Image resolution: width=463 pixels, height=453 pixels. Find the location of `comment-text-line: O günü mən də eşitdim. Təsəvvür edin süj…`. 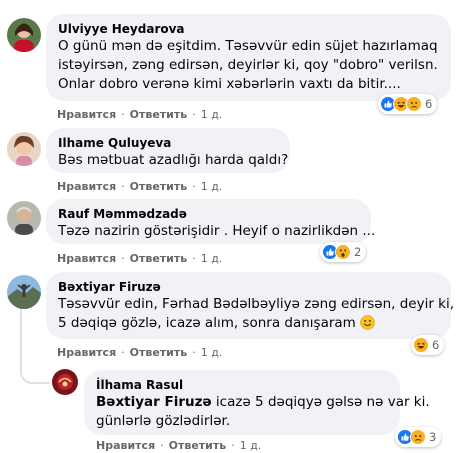

comment-text-line: O günü mən də eşitdim. Təsəvvür edin süj… is located at coordinates (248, 46).